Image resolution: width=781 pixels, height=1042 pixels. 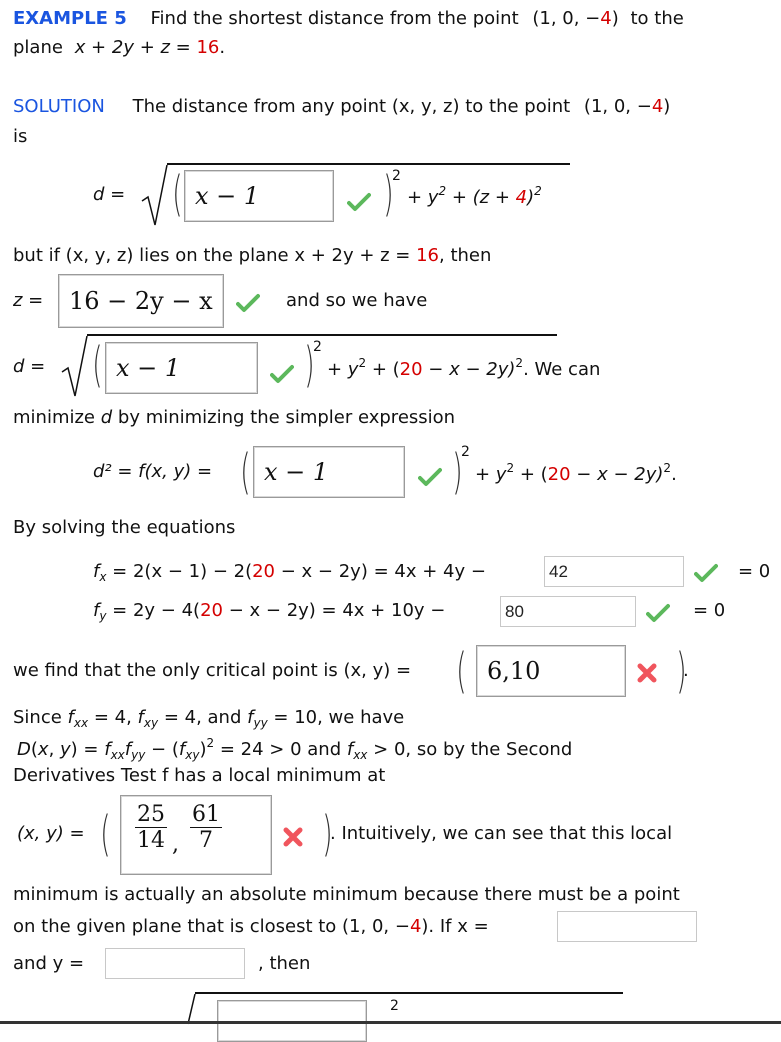 What do you see at coordinates (153, 471) in the screenshot?
I see `eq4-lhs: d² = f(x, y) =` at bounding box center [153, 471].